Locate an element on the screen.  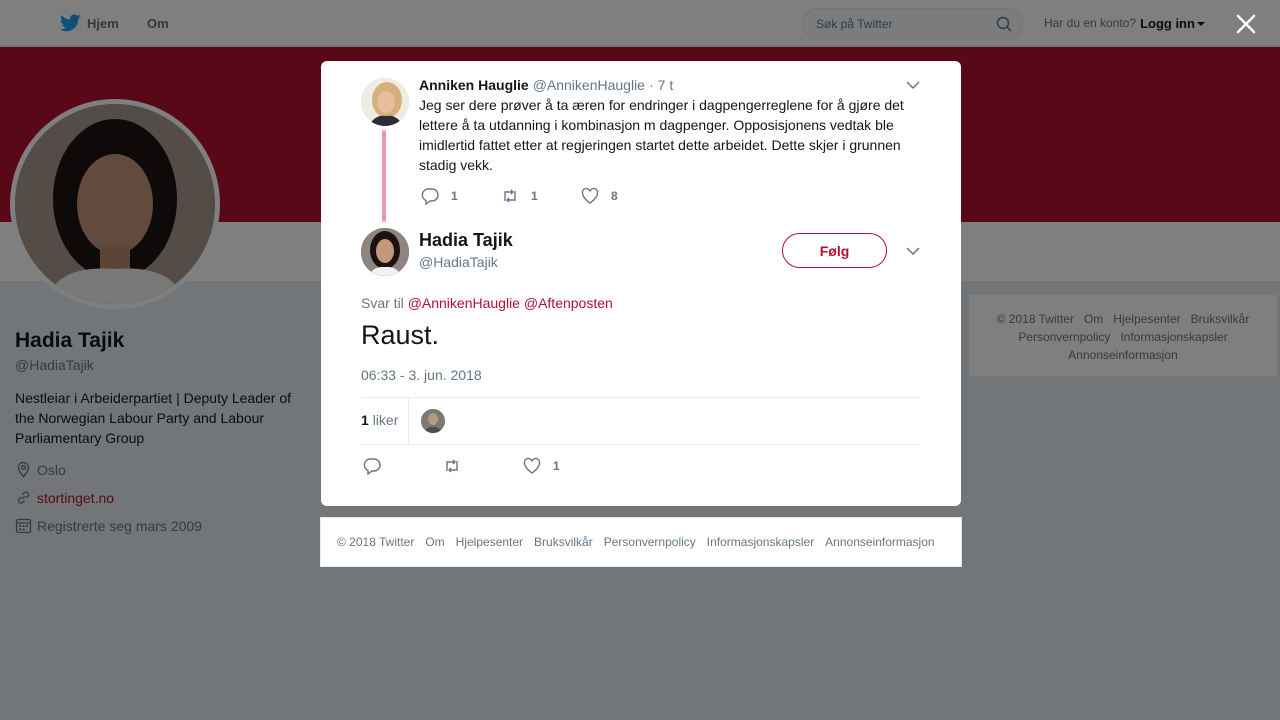
footer-link-terms: Bruksvilkår is located at coordinates (563, 542).